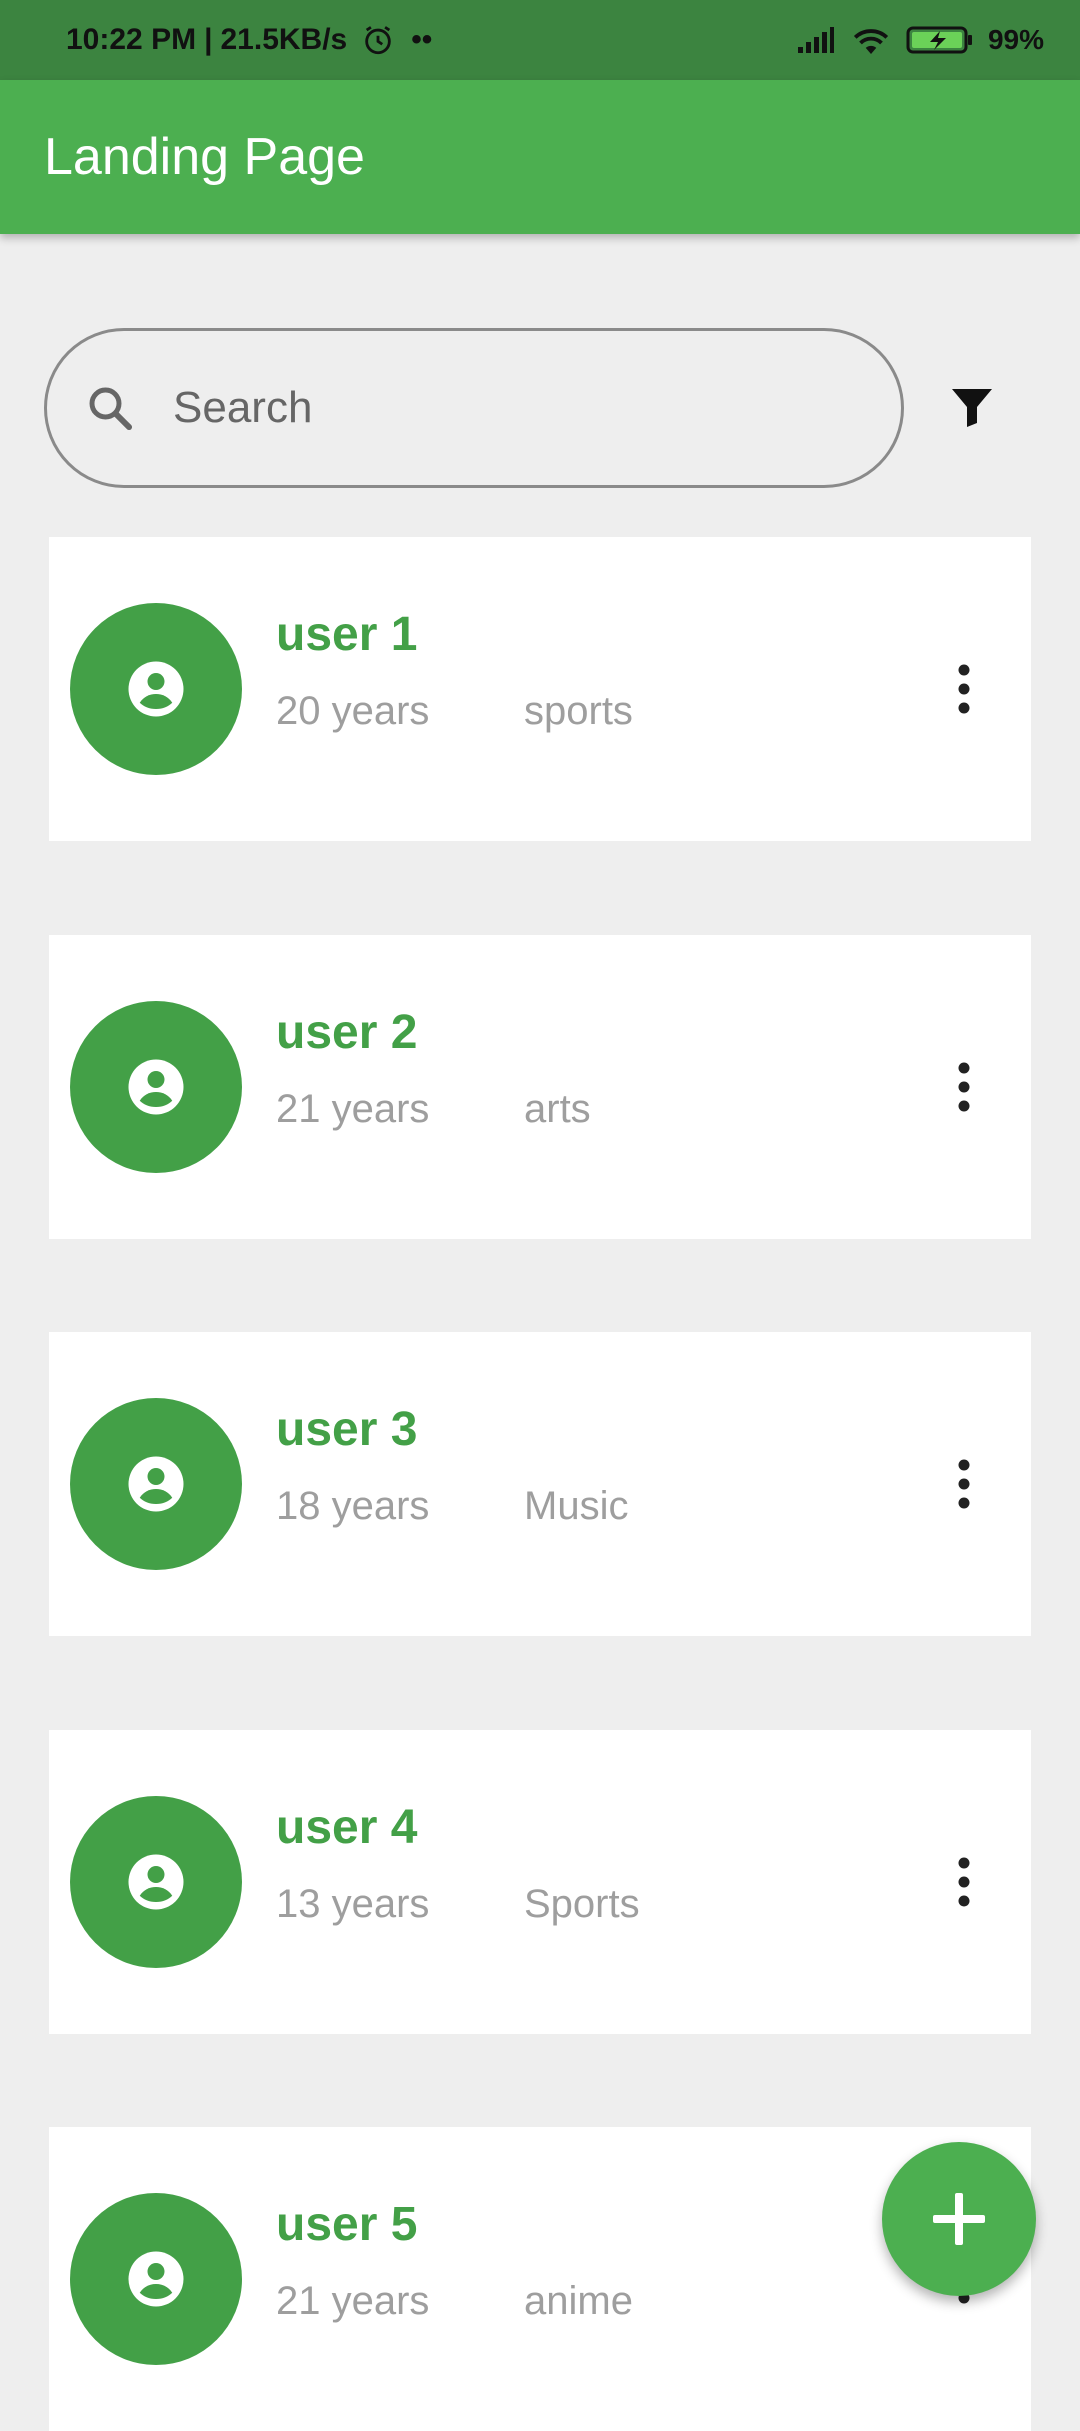 The image size is (1080, 2431). I want to click on user-name: user 4, so click(347, 1827).